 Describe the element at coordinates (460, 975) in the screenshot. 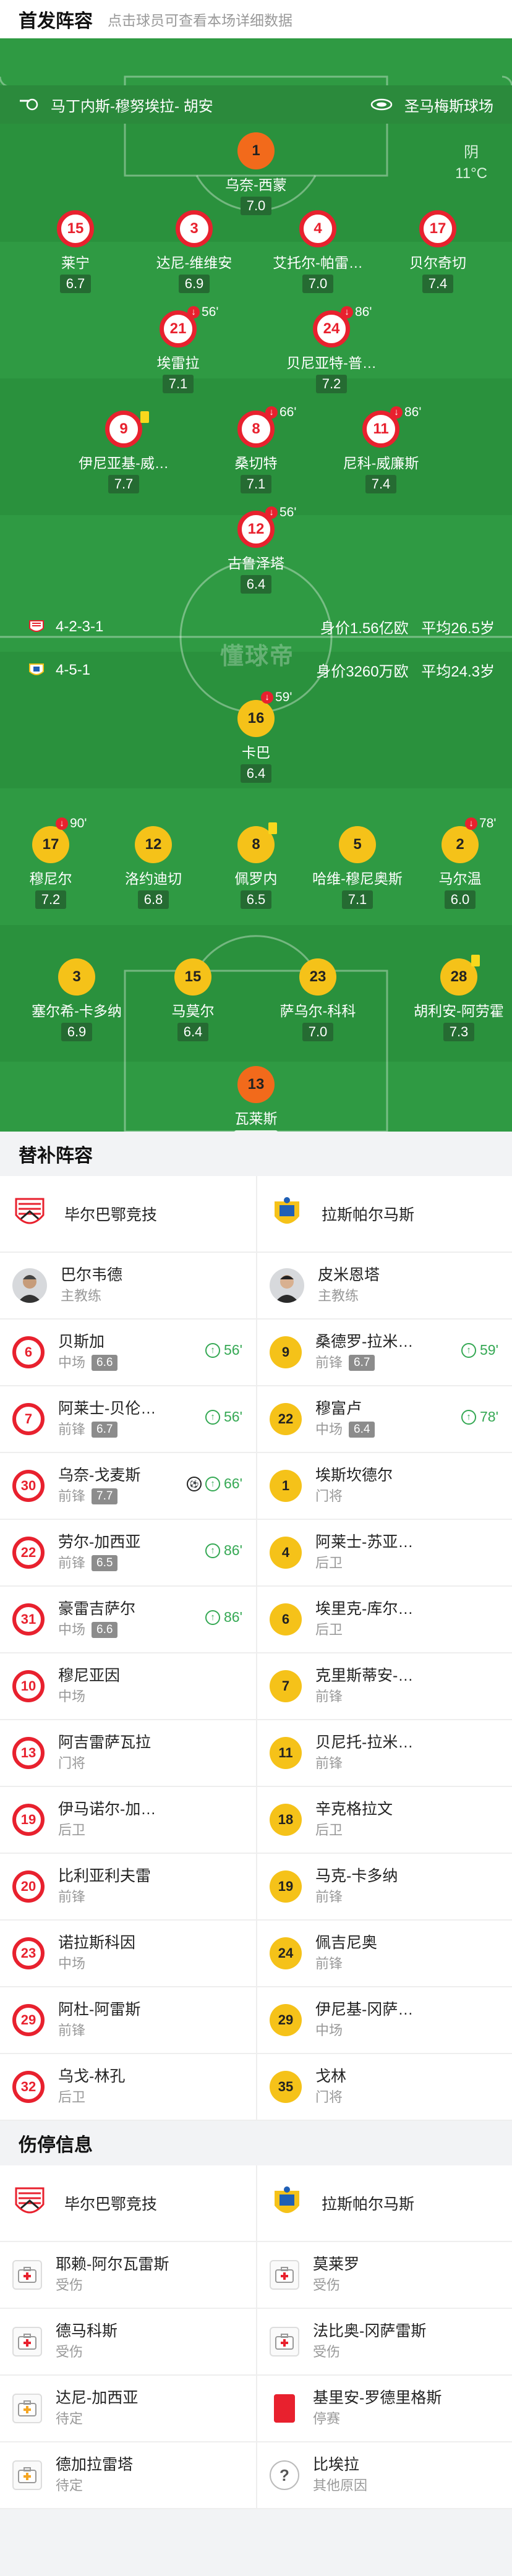

I see `jersey-number: 28` at that location.